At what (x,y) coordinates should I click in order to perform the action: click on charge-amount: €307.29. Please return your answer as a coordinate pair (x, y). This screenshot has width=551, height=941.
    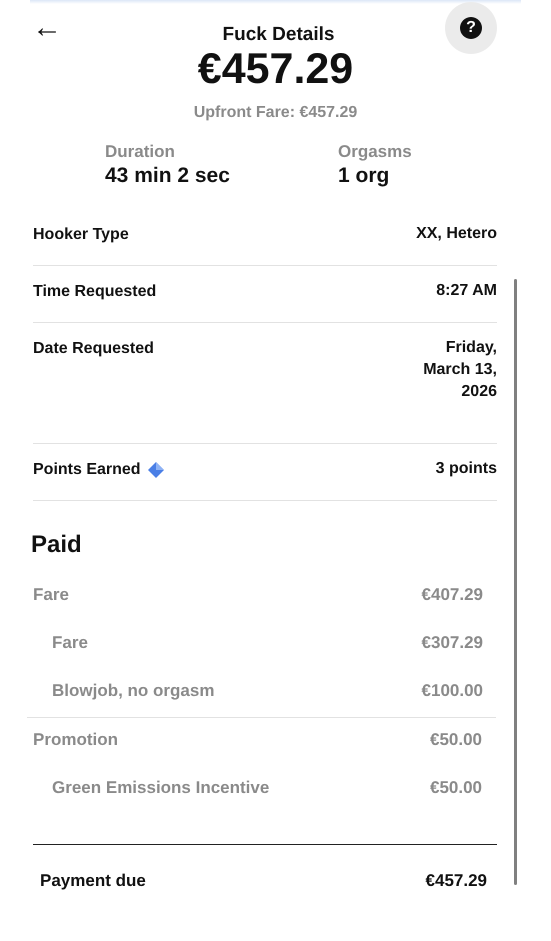
    Looking at the image, I should click on (452, 643).